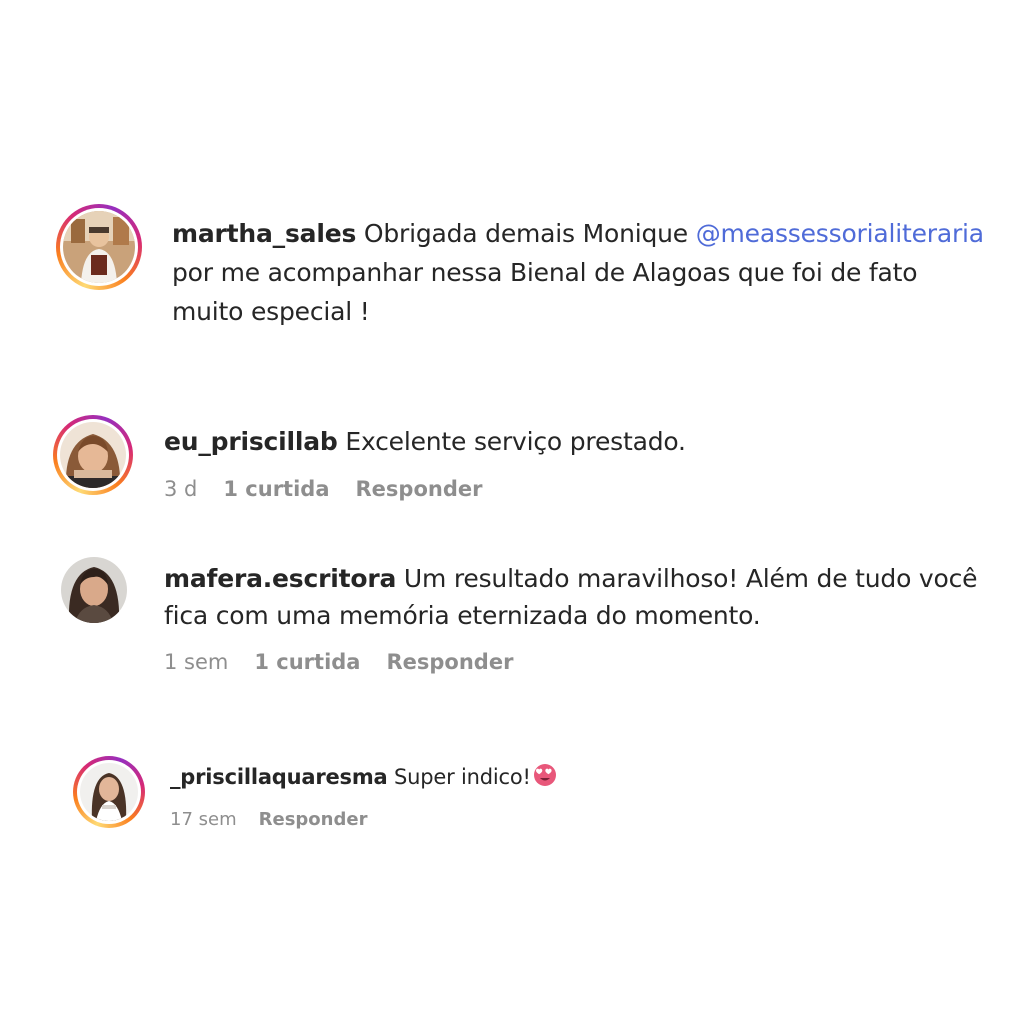  Describe the element at coordinates (280, 578) in the screenshot. I see `username: mafera.escritora` at that location.